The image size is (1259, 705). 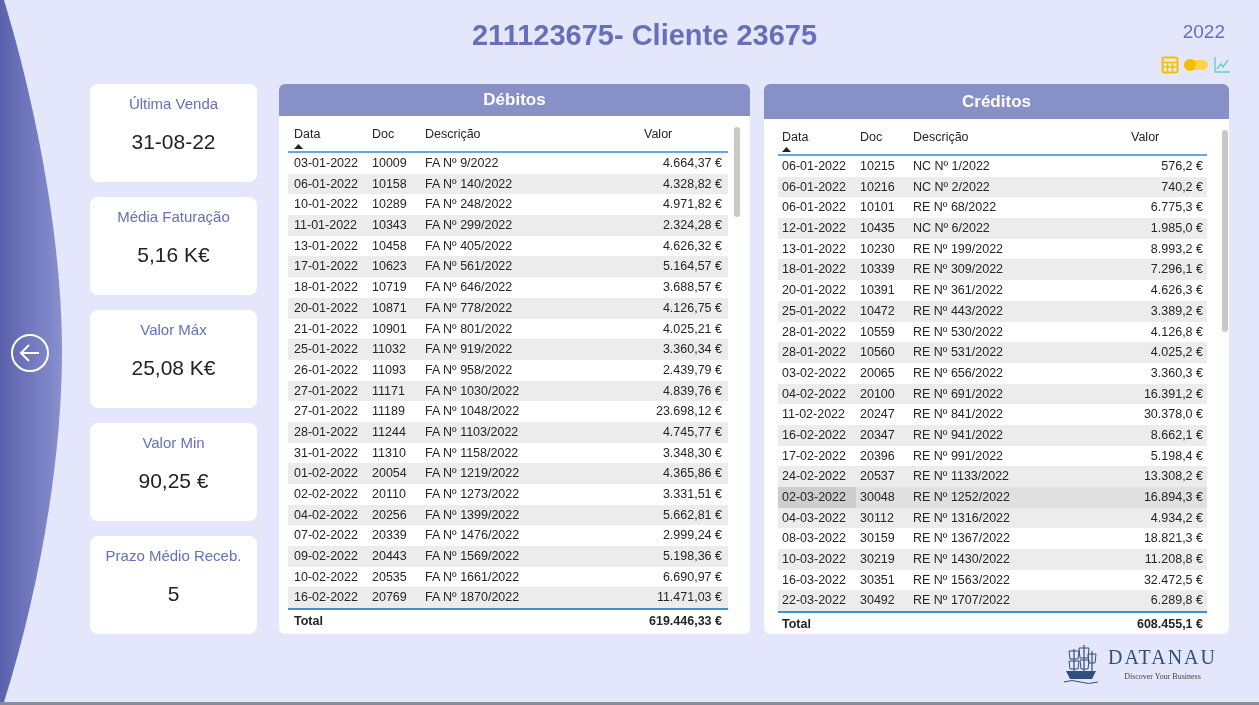 What do you see at coordinates (389, 432) in the screenshot?
I see `table-cell-text: 11244` at bounding box center [389, 432].